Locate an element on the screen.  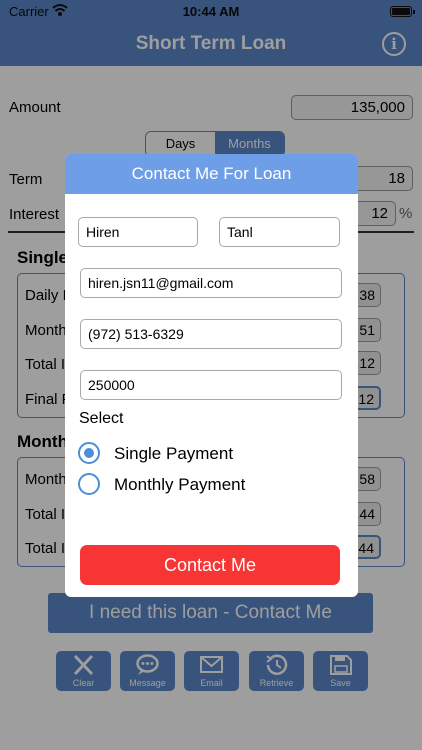
single-payment-option-label: Single Payment is located at coordinates (173, 454).